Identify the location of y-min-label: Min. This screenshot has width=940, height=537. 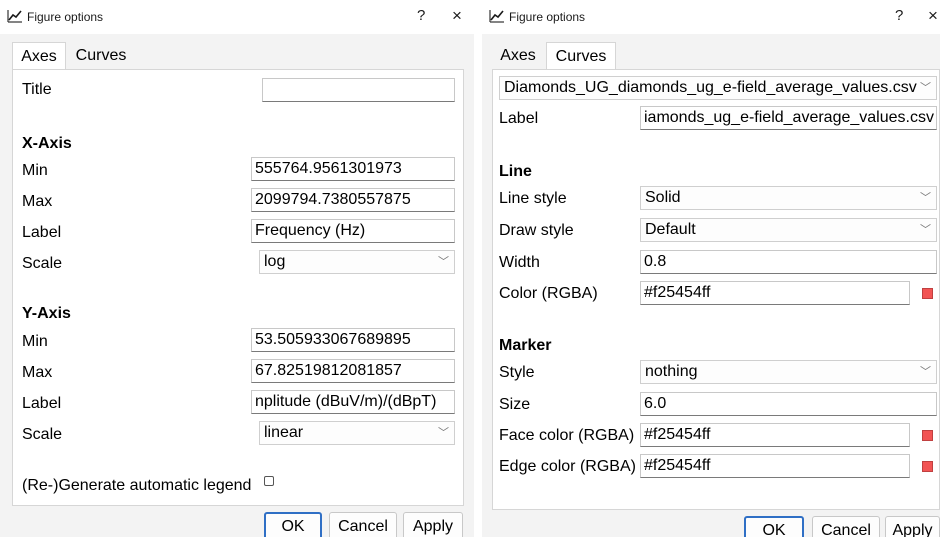
(35, 341).